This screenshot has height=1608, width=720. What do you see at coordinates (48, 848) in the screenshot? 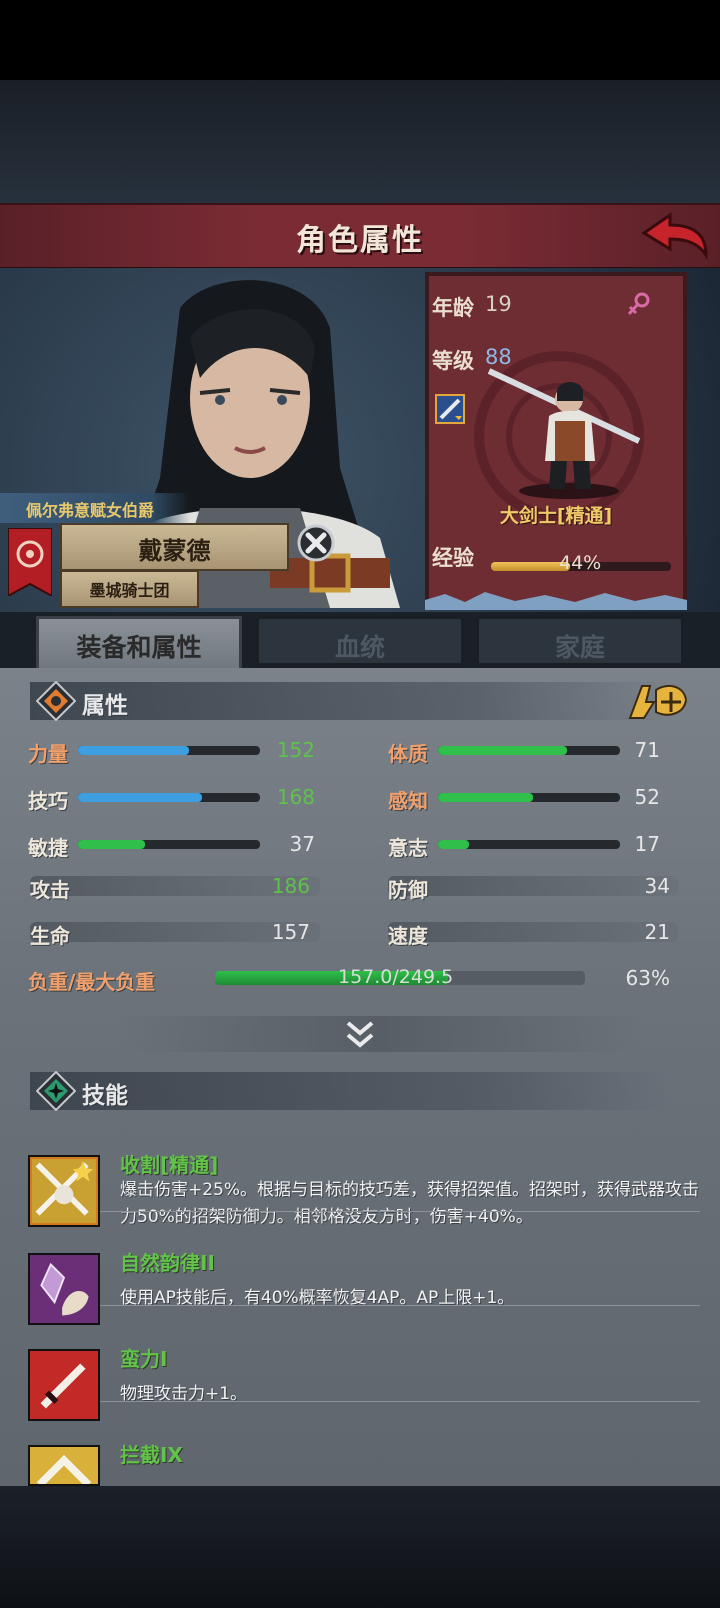
I see `stat-agility-label: 敏捷` at bounding box center [48, 848].